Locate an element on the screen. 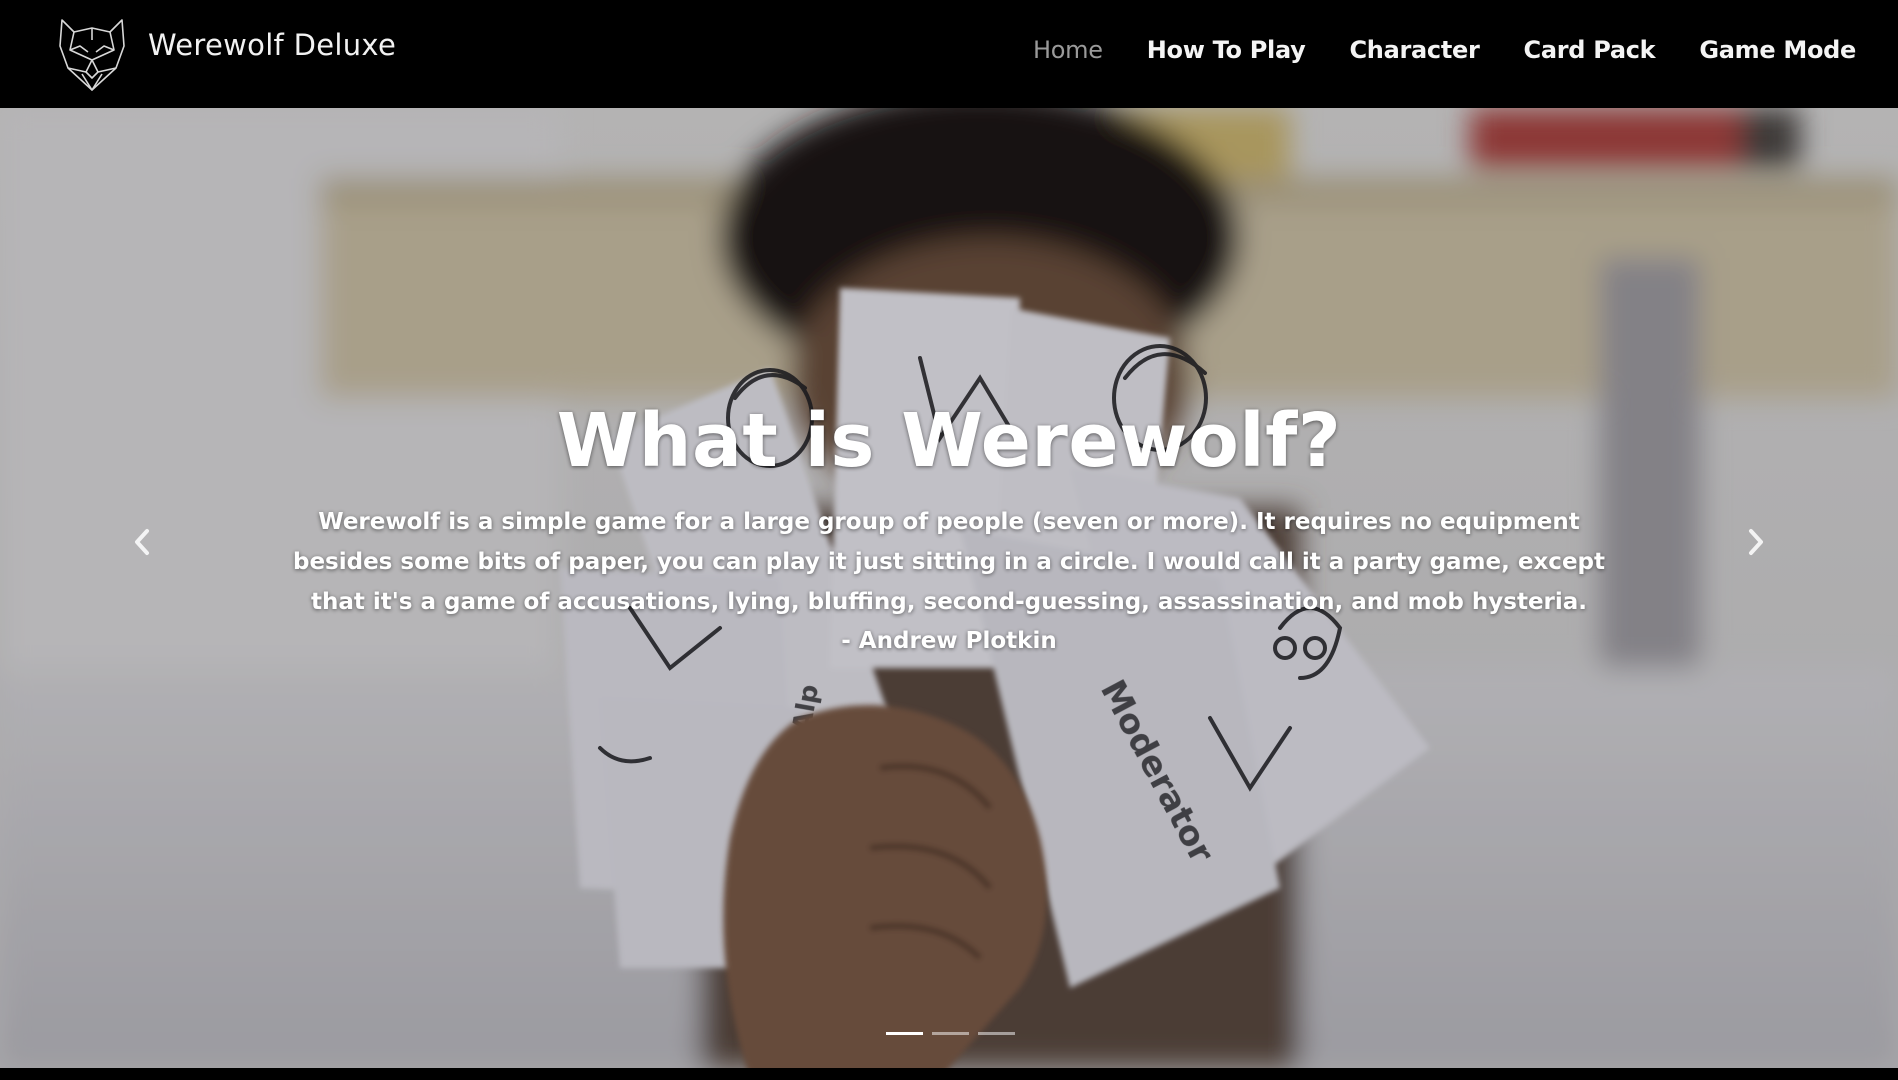 The image size is (1898, 1080). brand-link: Werewolf Deluxe is located at coordinates (226, 54).